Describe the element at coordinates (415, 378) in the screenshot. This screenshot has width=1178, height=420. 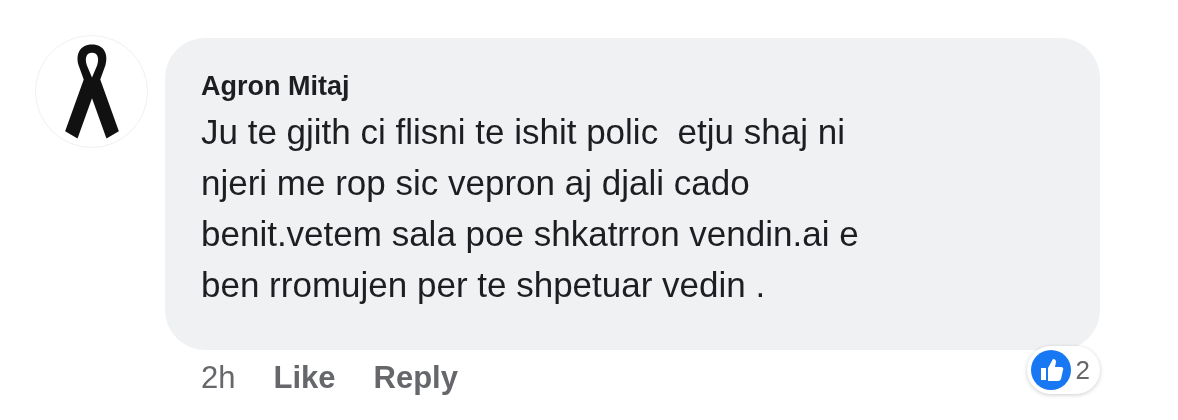
I see `action-link: Reply` at that location.